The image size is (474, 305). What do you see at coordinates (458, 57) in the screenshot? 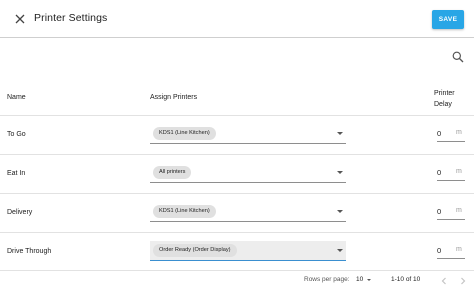
I see `search-icon` at bounding box center [458, 57].